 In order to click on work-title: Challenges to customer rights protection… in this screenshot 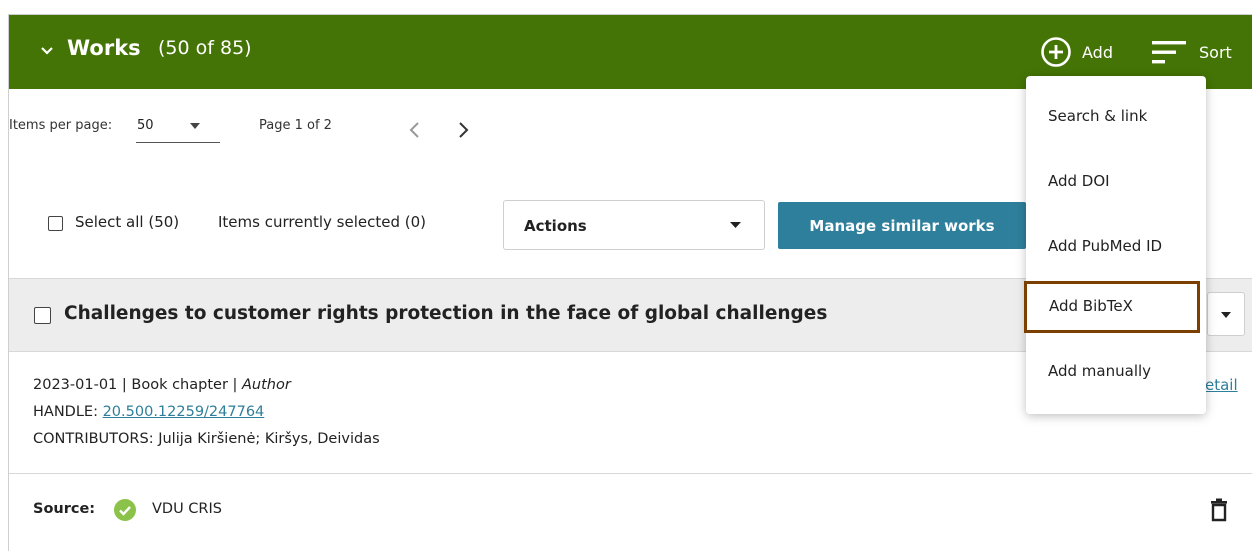, I will do `click(446, 313)`.